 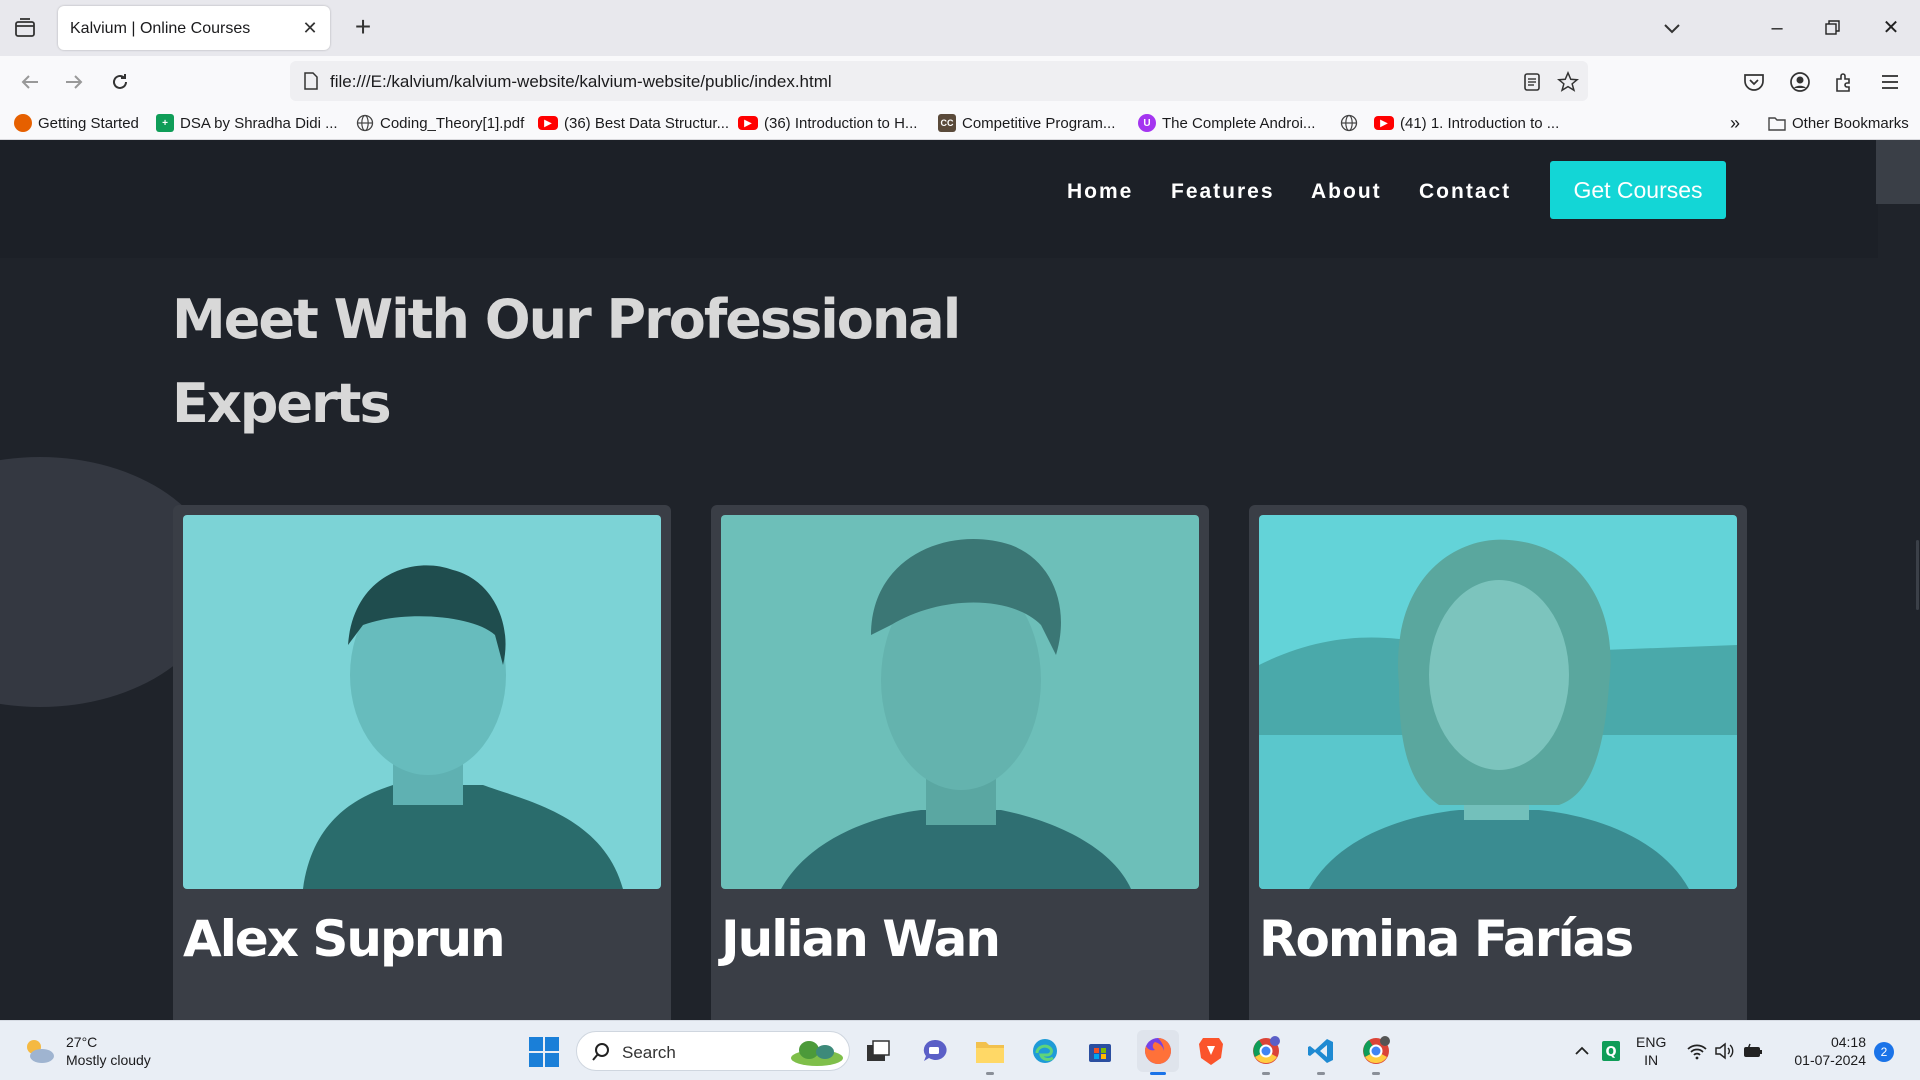 What do you see at coordinates (76, 123) in the screenshot?
I see `bookmark-item: Getting Started` at bounding box center [76, 123].